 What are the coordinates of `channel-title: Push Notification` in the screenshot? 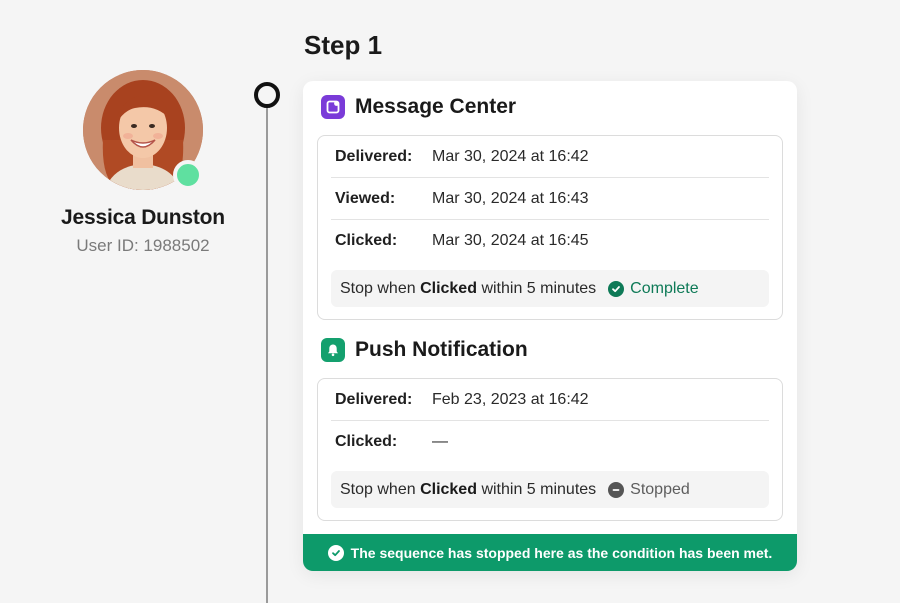 It's located at (441, 349).